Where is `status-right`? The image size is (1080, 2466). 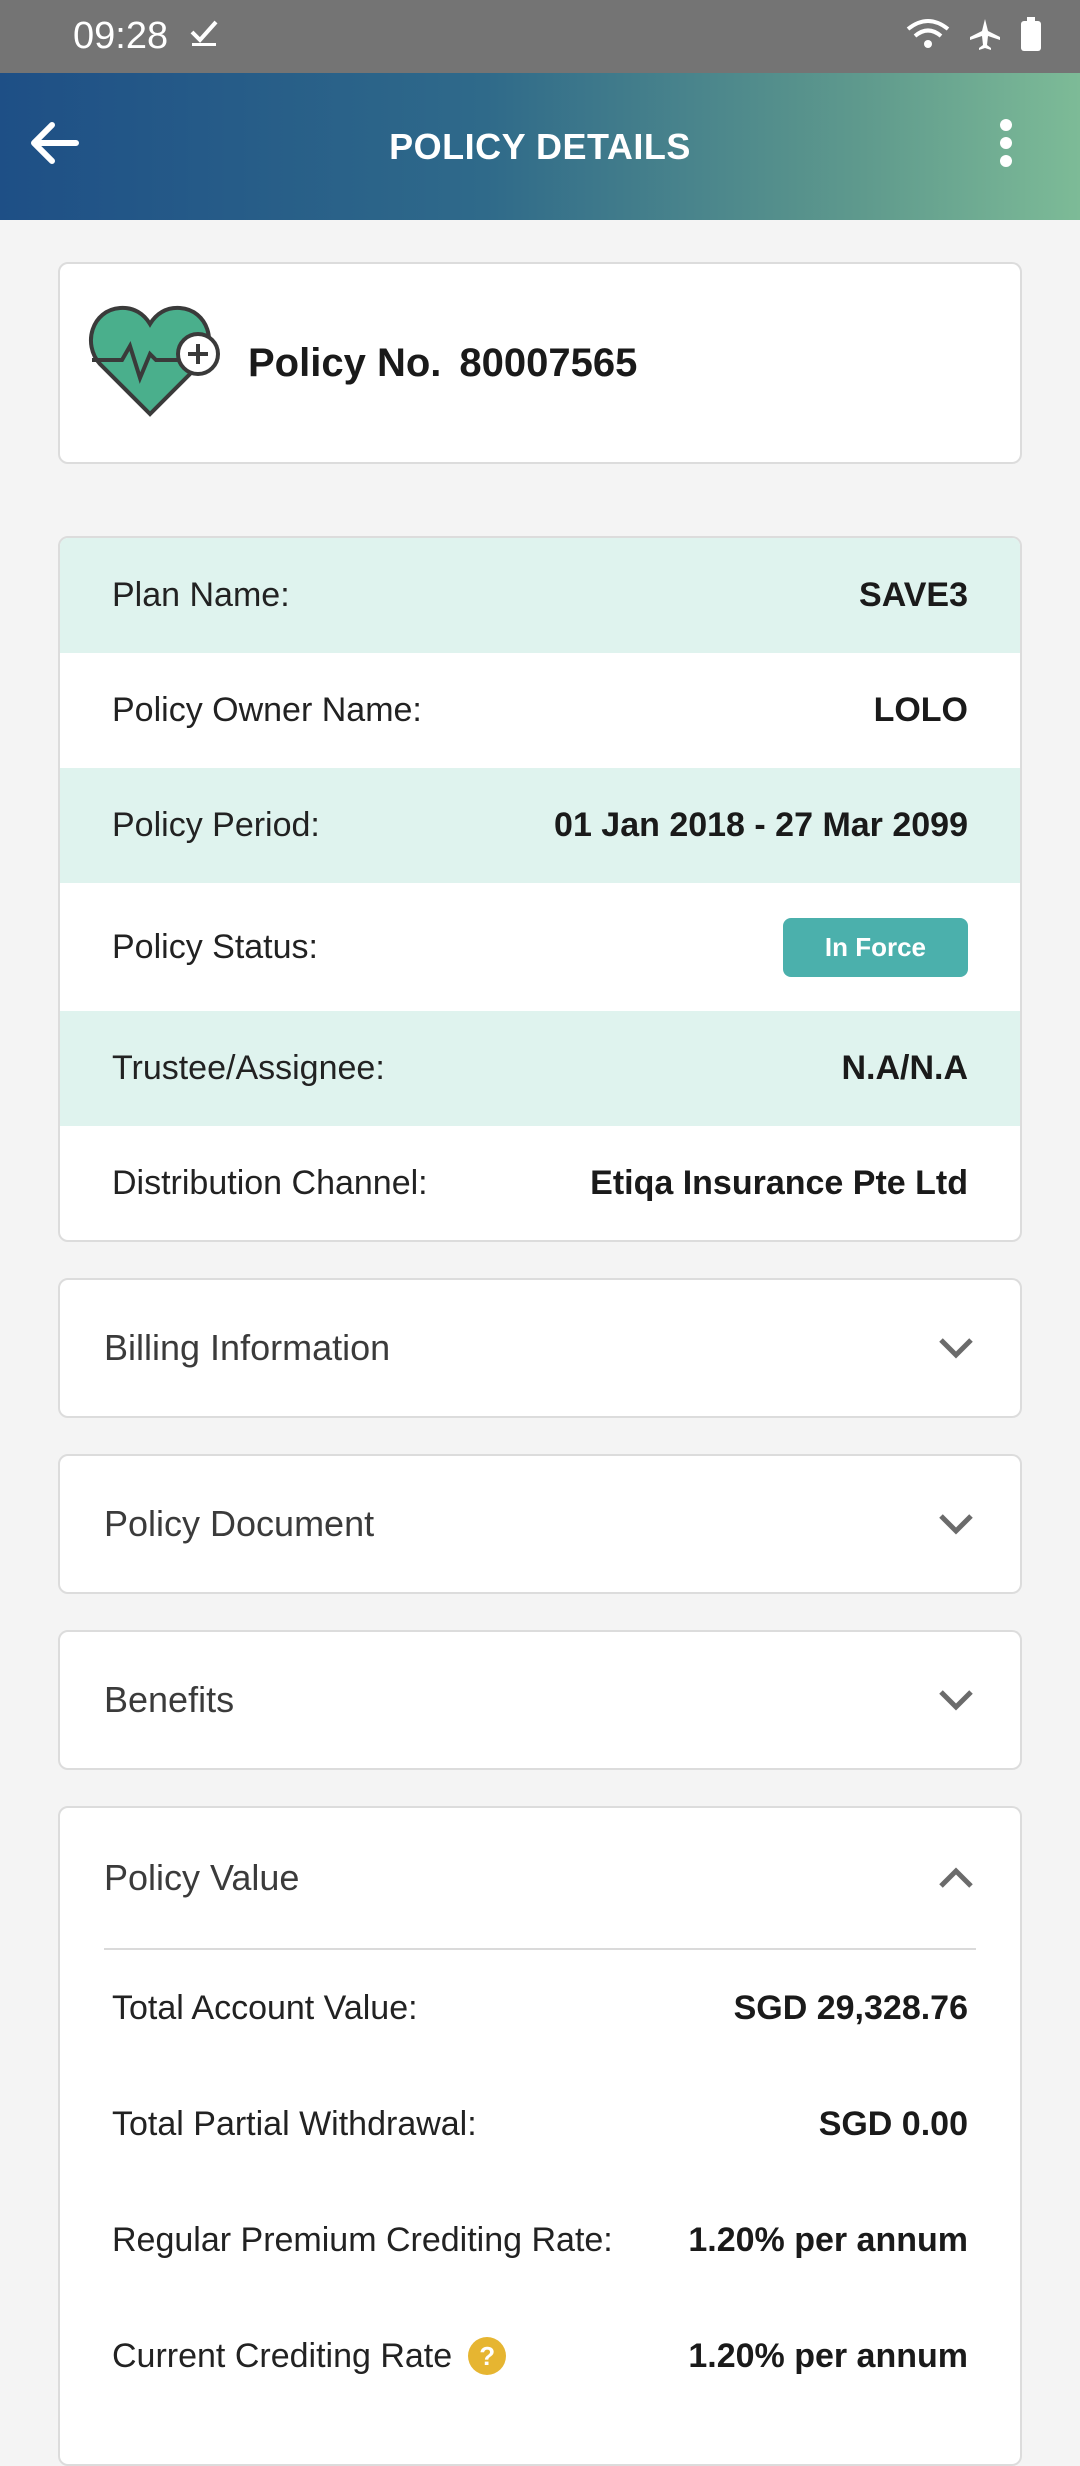 status-right is located at coordinates (974, 36).